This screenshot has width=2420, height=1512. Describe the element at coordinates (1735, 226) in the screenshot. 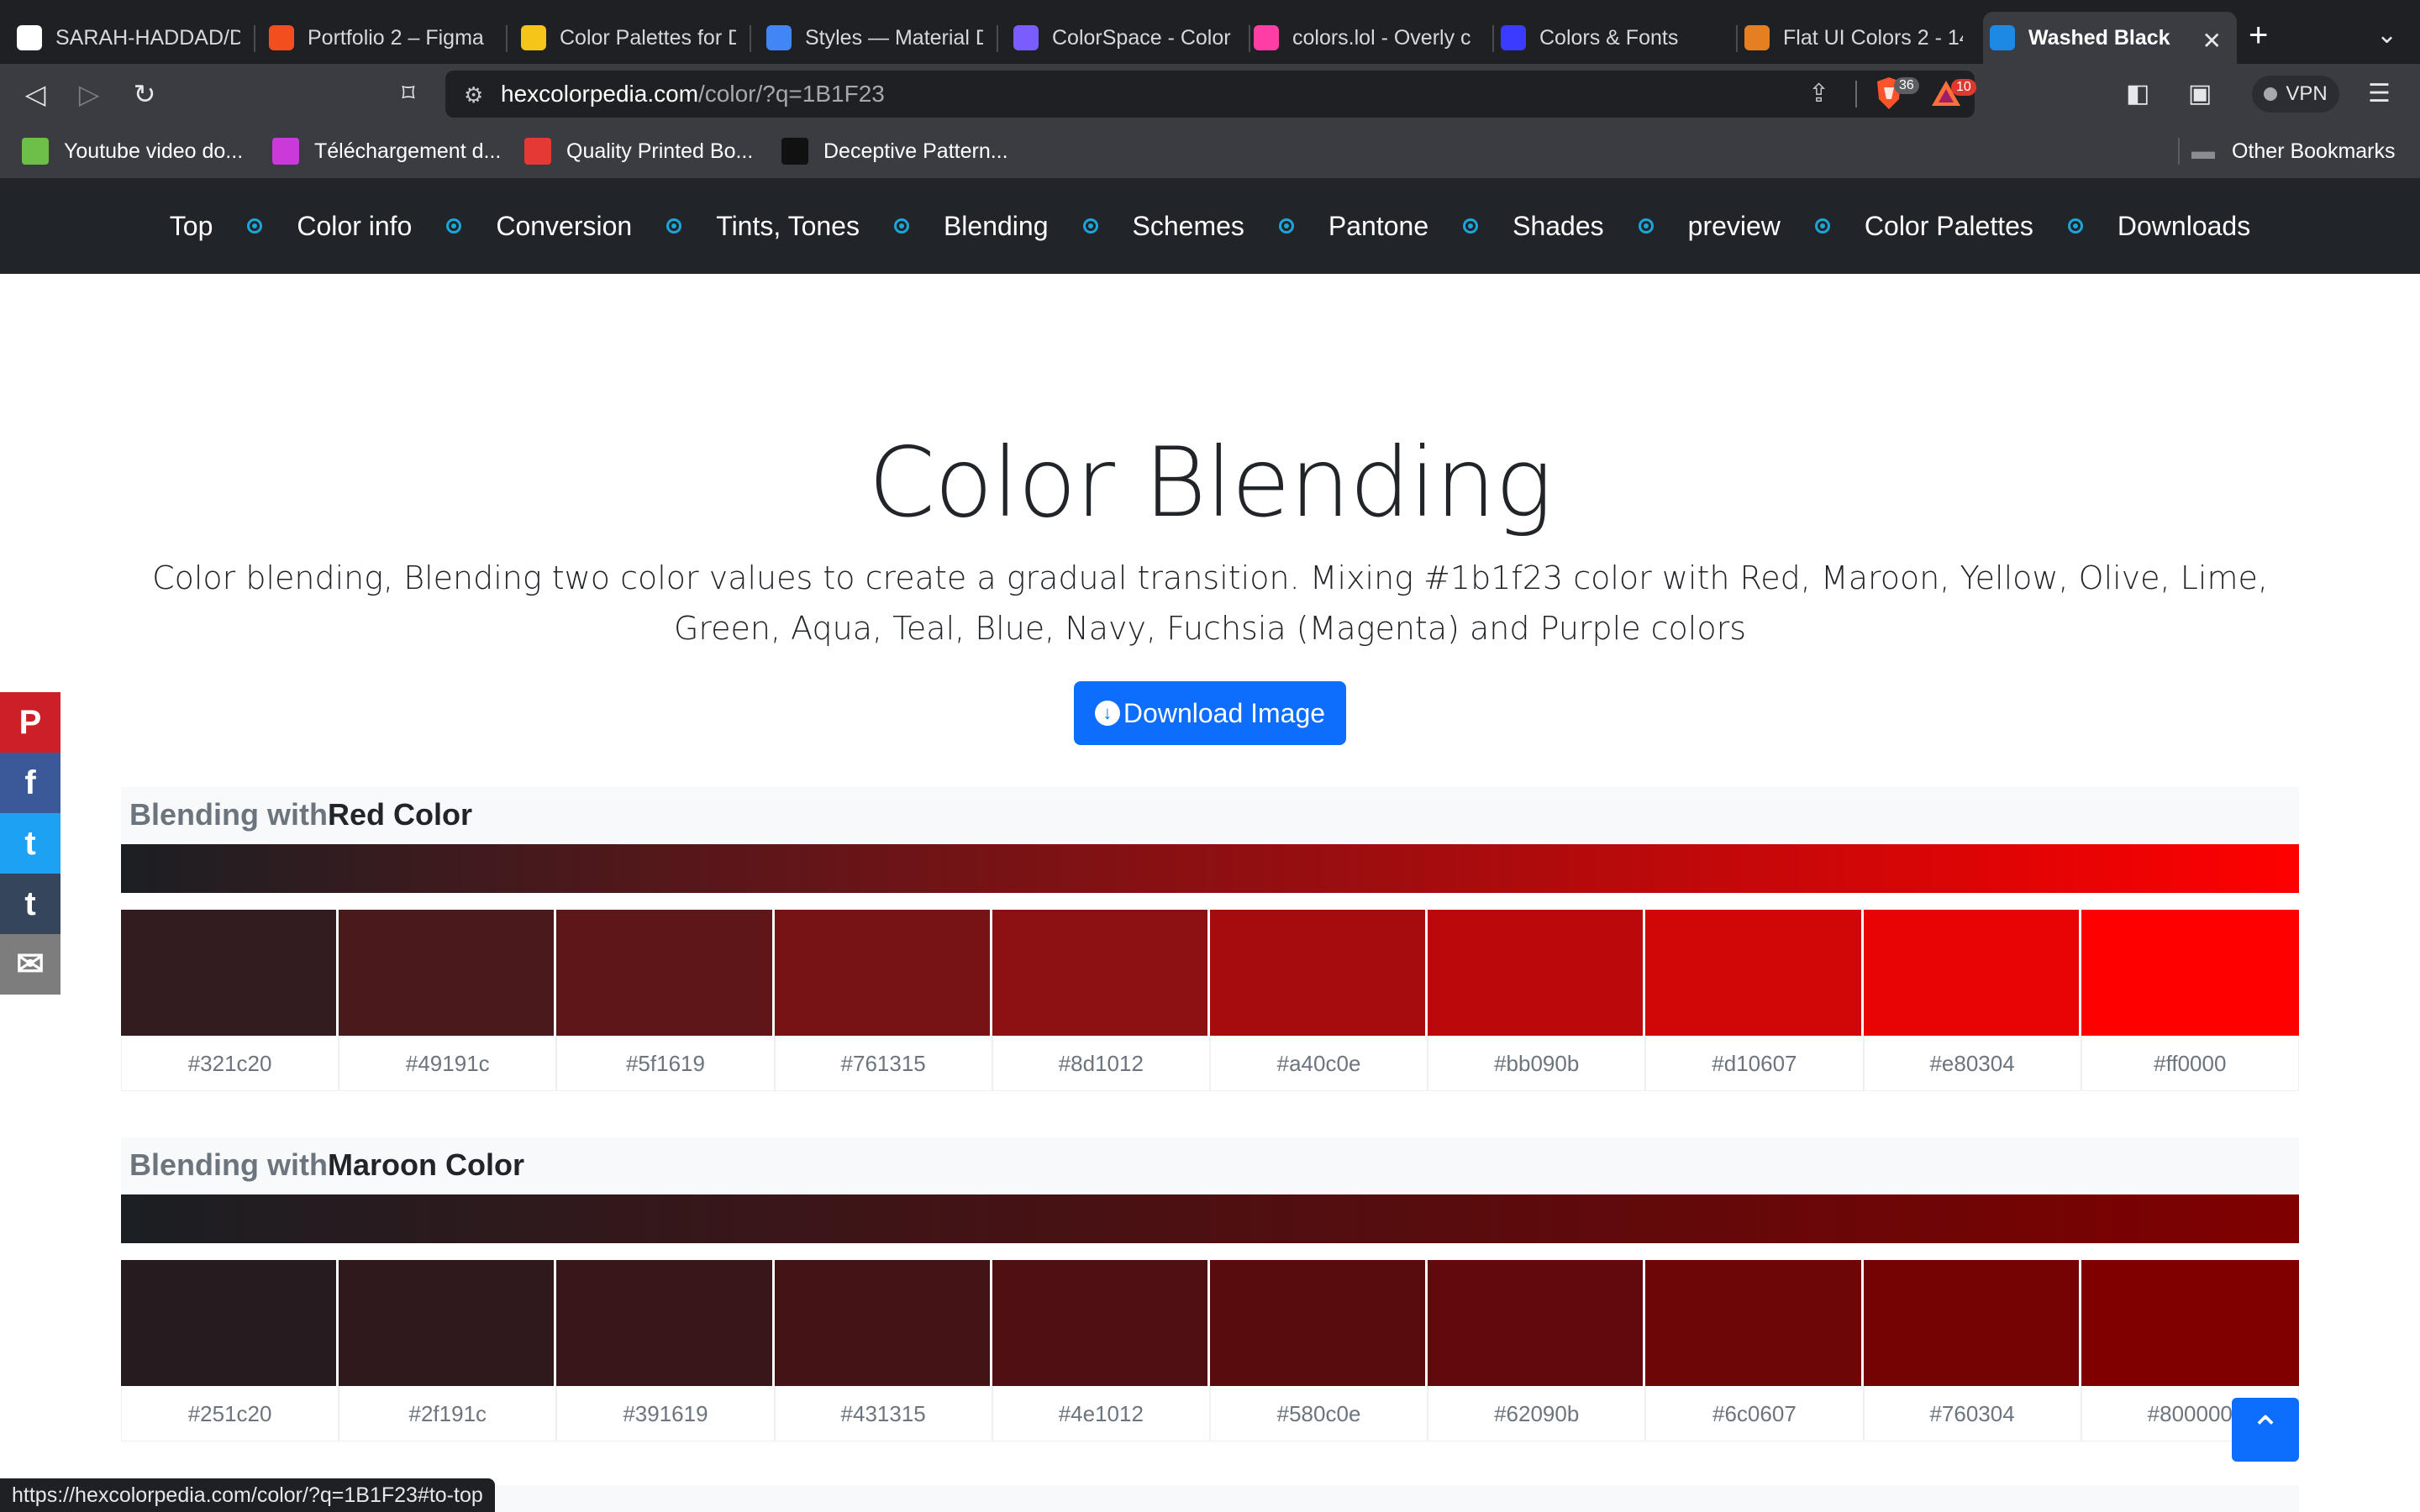

I see `nav-link-preview: preview` at that location.